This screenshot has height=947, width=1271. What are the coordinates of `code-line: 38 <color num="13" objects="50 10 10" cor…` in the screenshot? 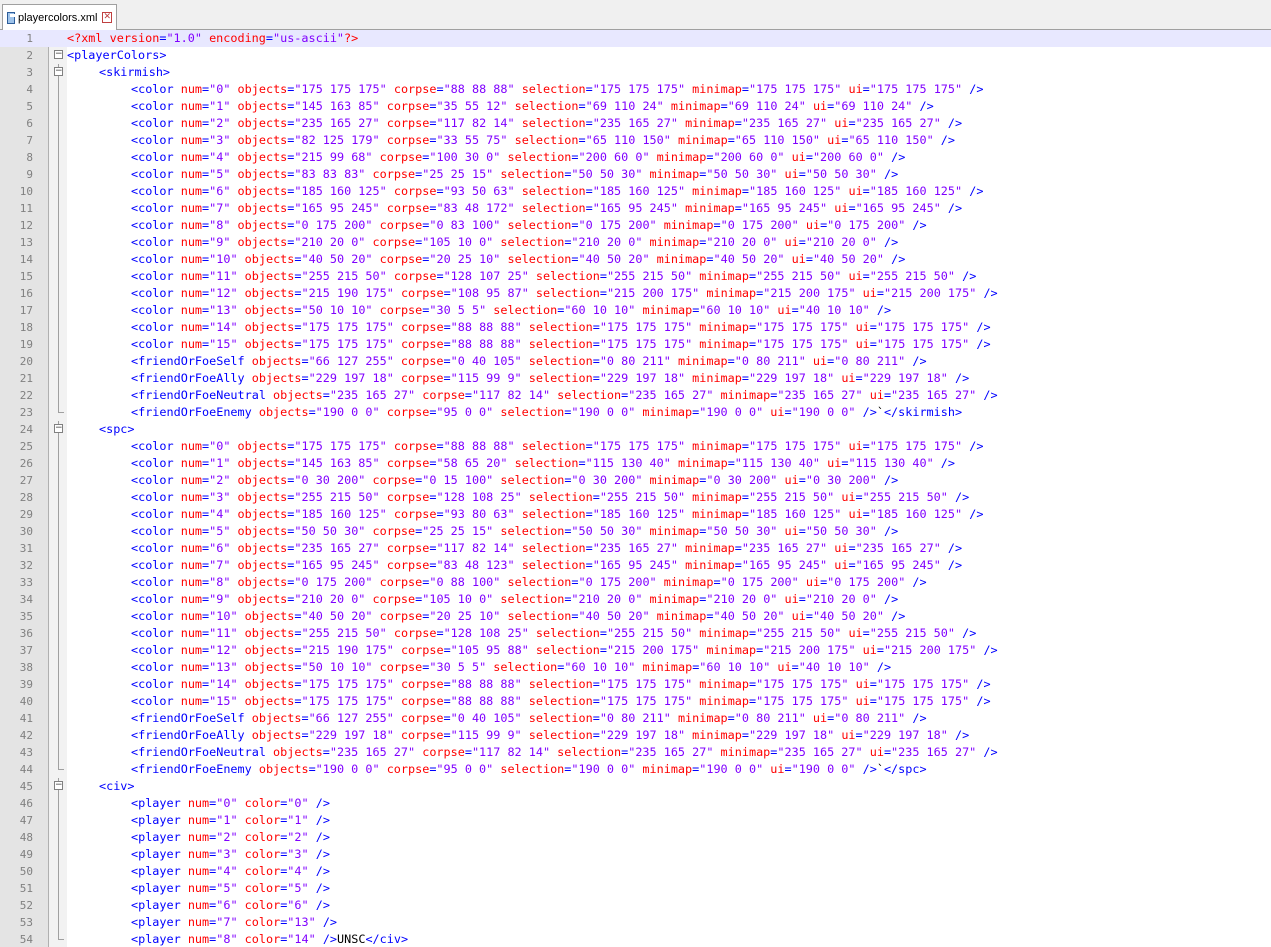 It's located at (635, 667).